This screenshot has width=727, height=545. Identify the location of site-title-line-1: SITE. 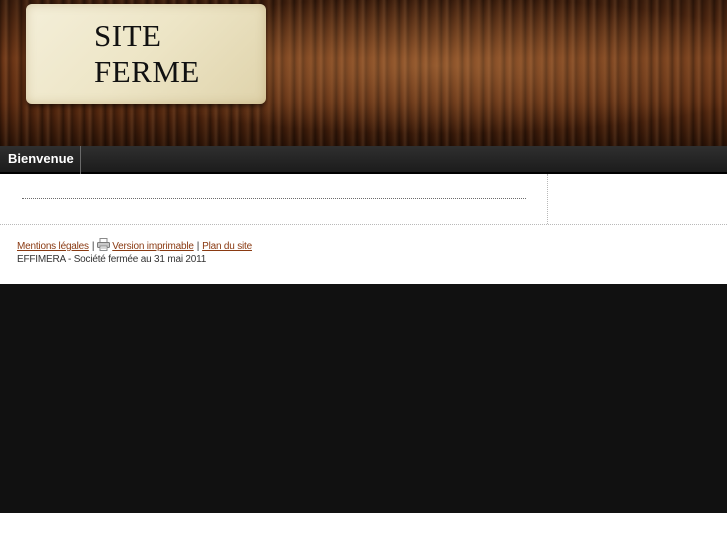
(128, 35).